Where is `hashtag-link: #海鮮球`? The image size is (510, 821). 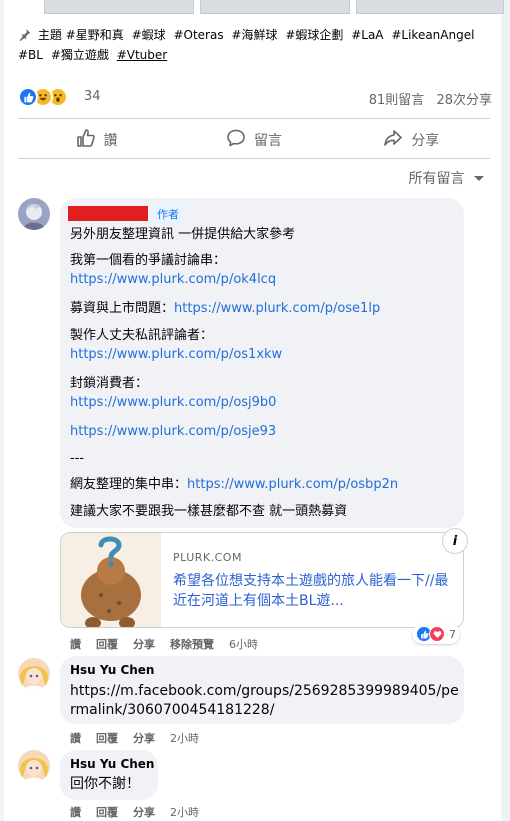
hashtag-link: #海鮮球 is located at coordinates (254, 35).